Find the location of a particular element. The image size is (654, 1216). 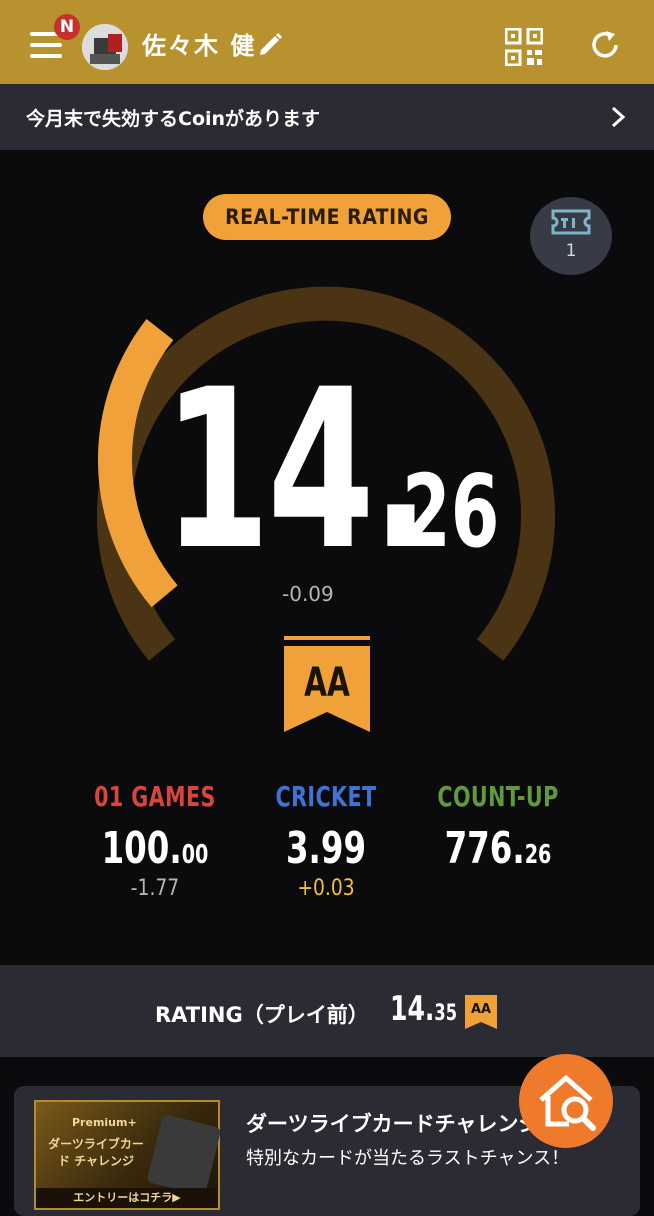

shop-search-button is located at coordinates (566, 1101).